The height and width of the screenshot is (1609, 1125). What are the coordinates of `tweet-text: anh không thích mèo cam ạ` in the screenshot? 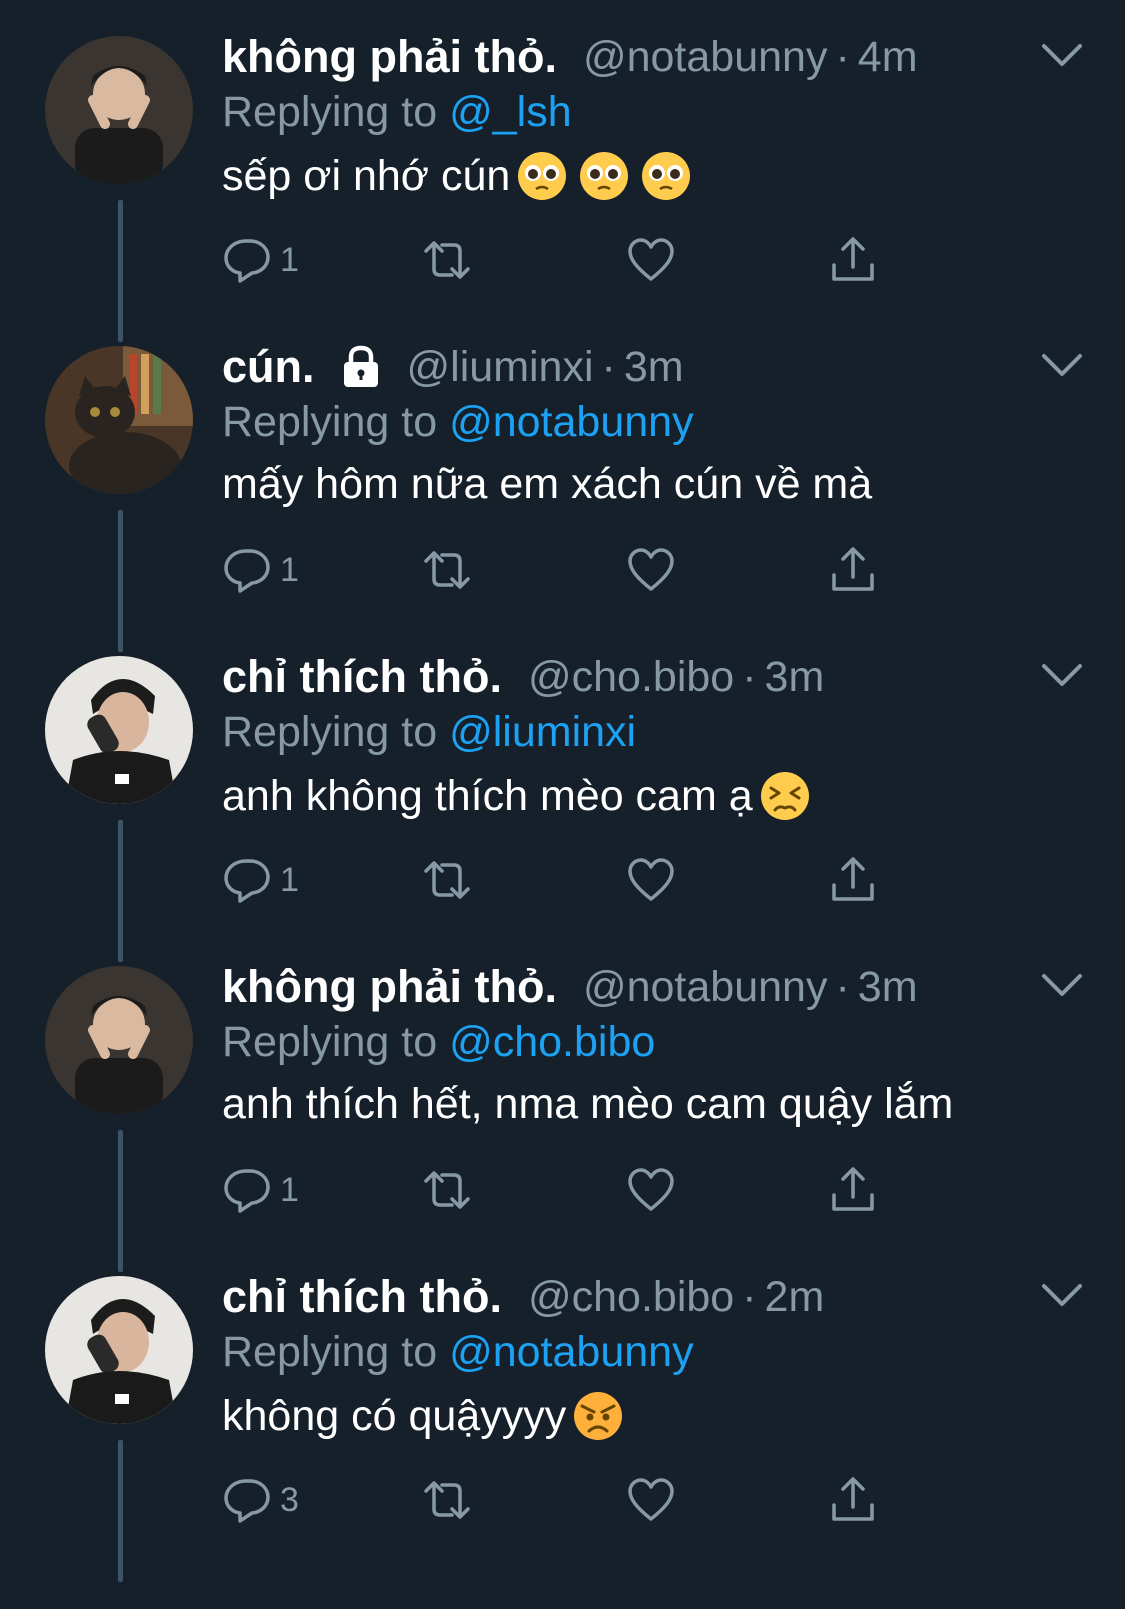 It's located at (516, 796).